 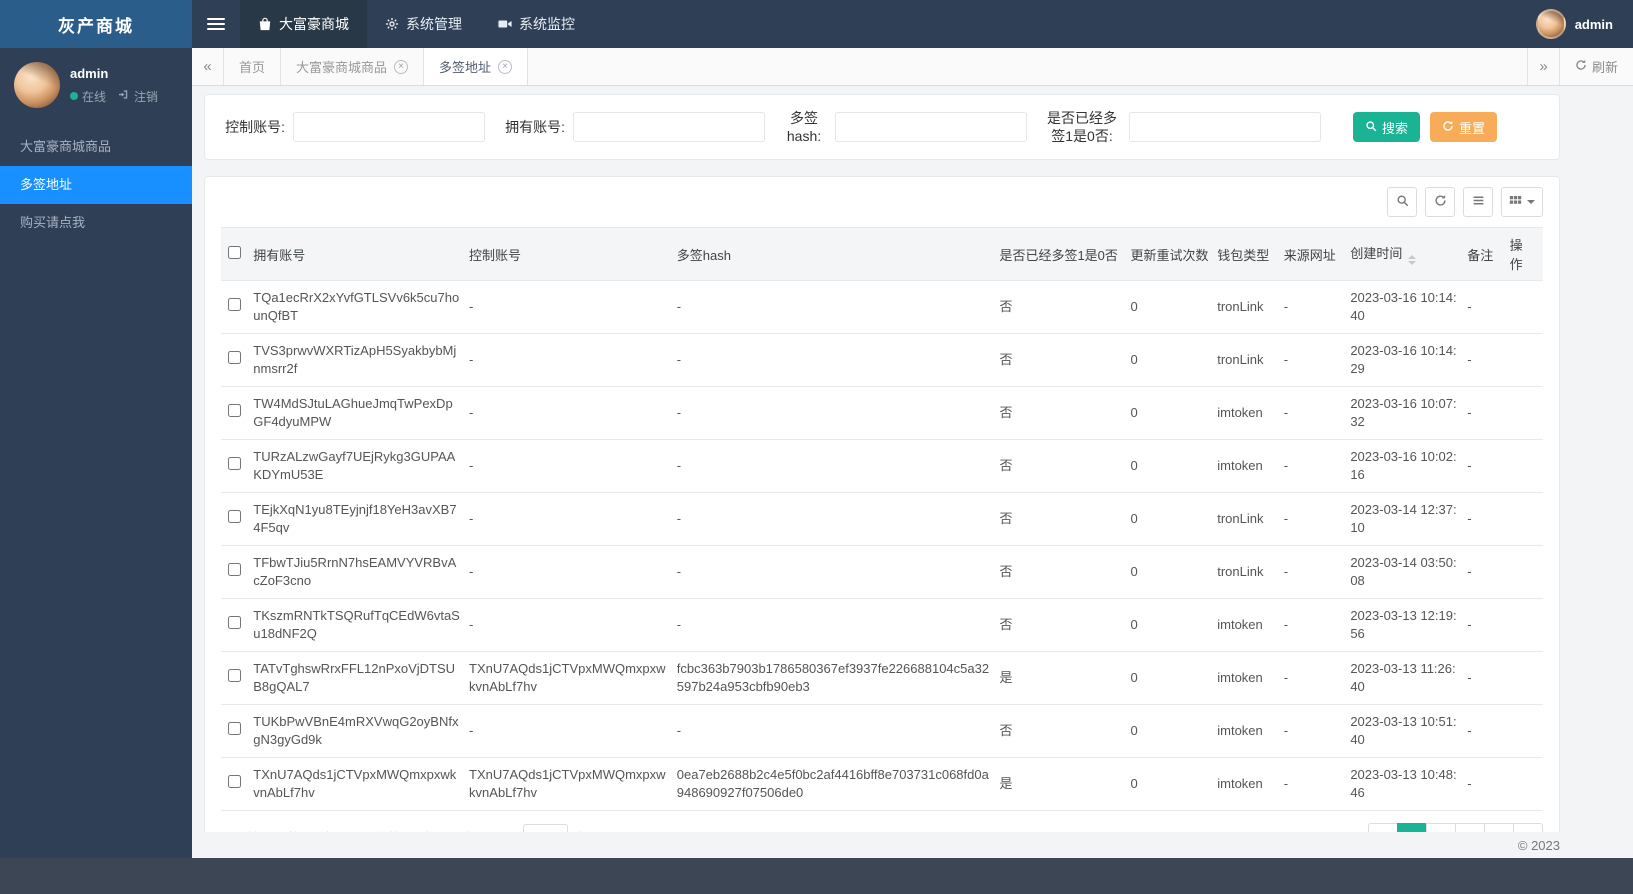 I want to click on owner-account-input, so click(x=669, y=127).